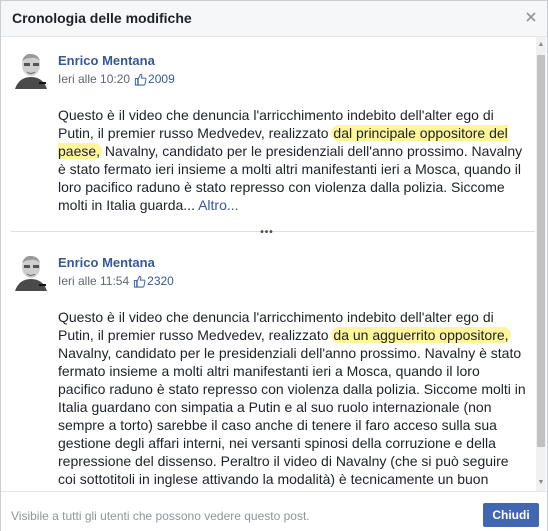 This screenshot has width=548, height=531. I want to click on post-meta: Ieri alle 10:20 2009, so click(116, 79).